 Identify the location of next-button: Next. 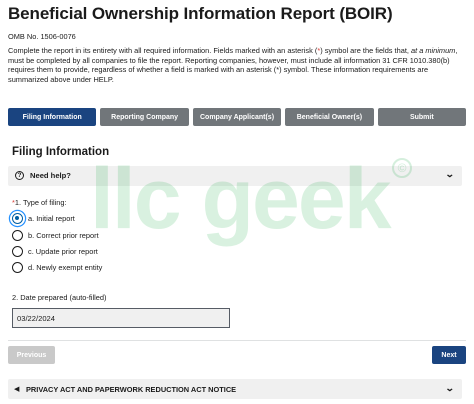
(449, 355).